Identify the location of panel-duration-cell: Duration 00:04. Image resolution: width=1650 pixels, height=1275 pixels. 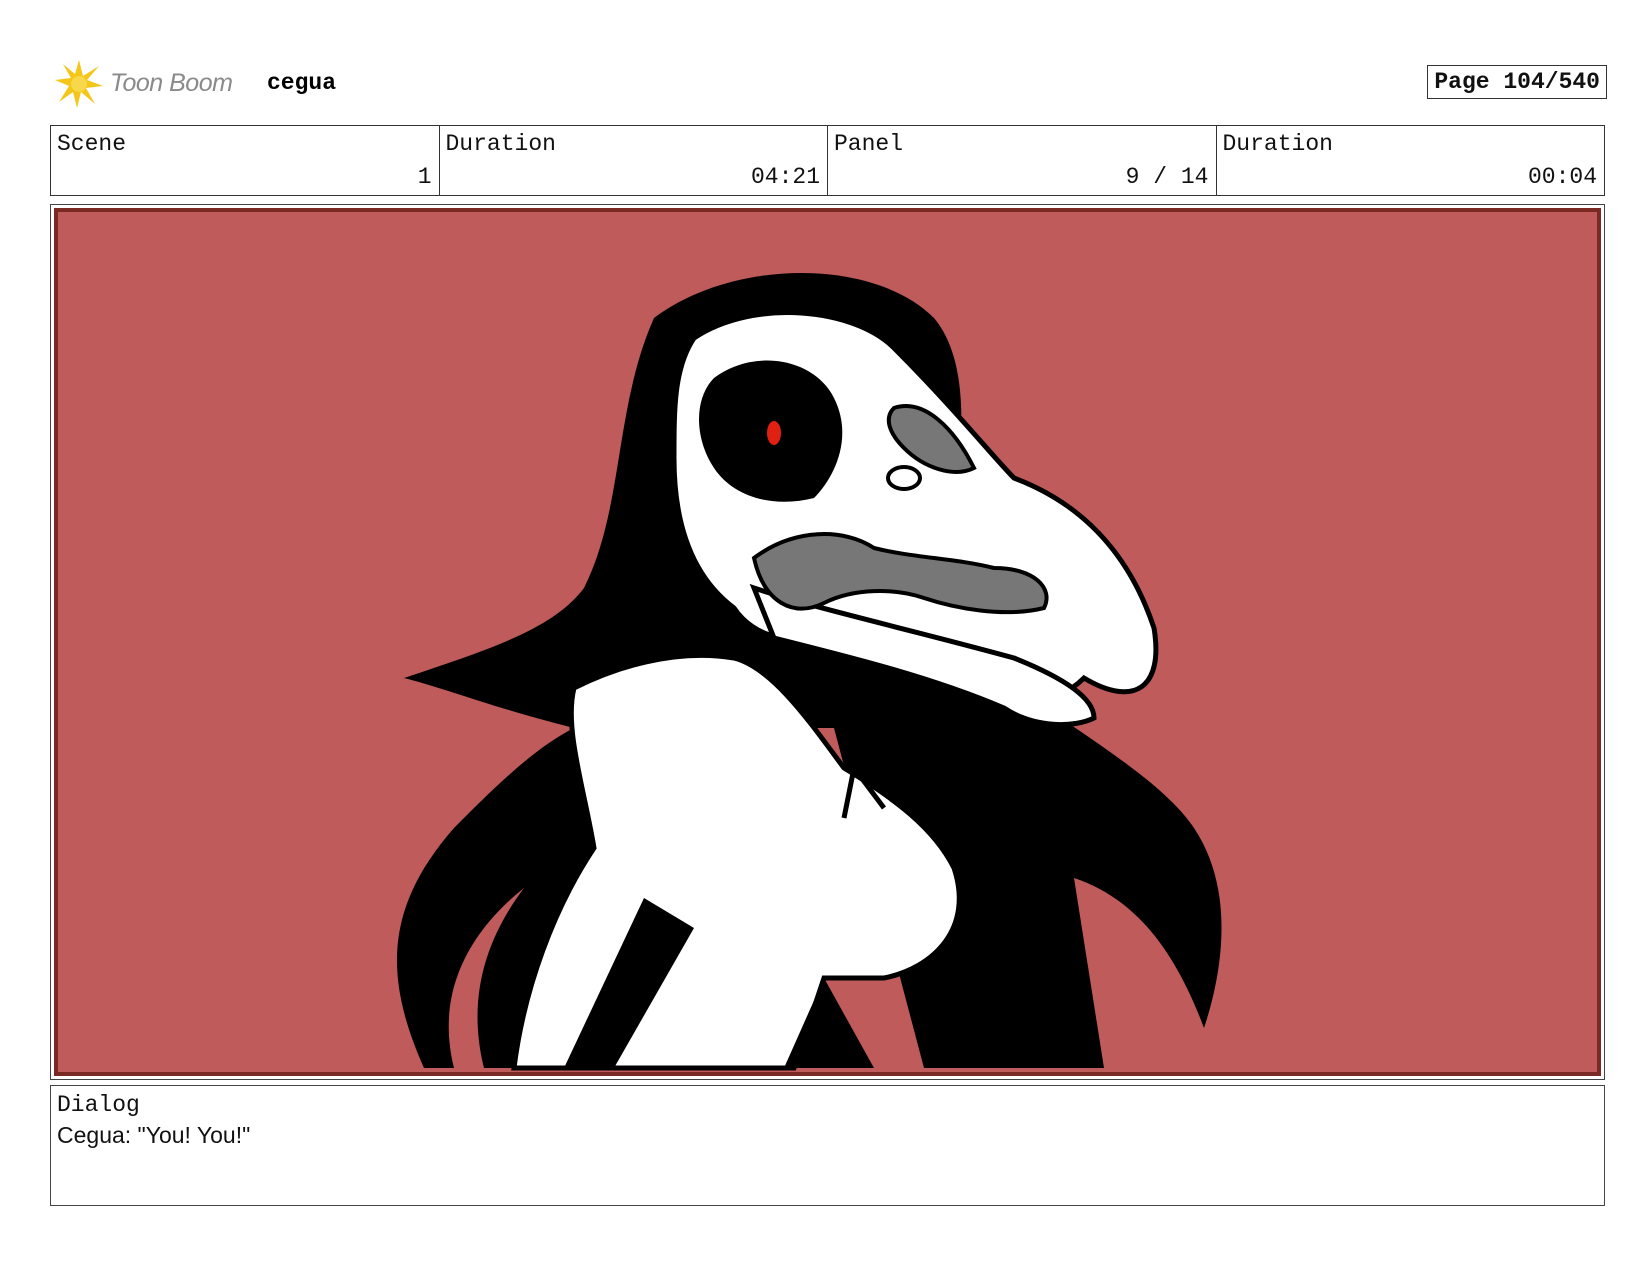
(1411, 160).